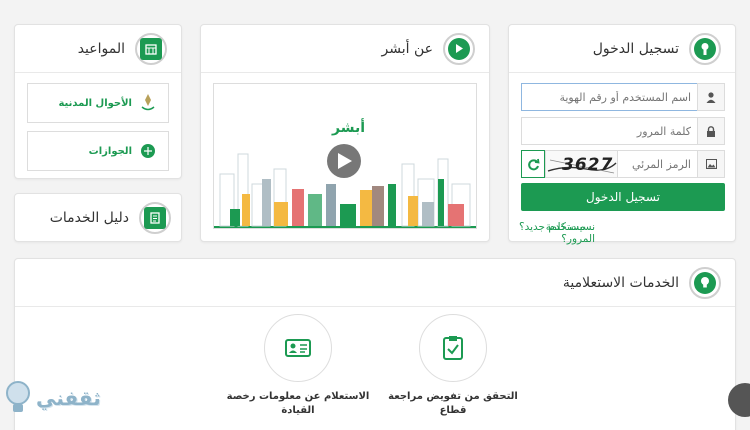  I want to click on login-submit-button: تسجيل الدخول, so click(623, 197).